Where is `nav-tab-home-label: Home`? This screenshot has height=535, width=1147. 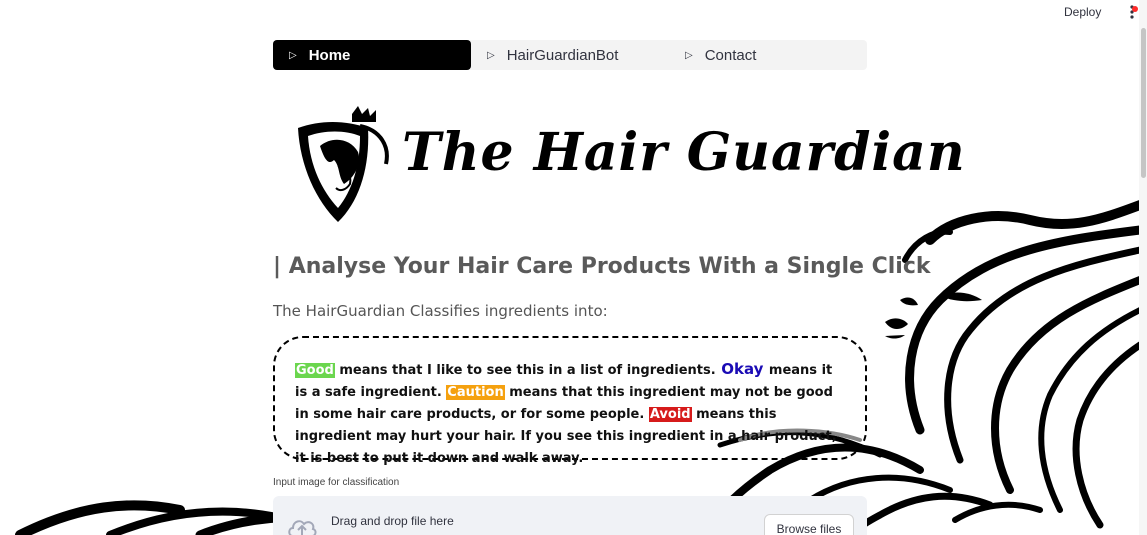 nav-tab-home-label: Home is located at coordinates (329, 55).